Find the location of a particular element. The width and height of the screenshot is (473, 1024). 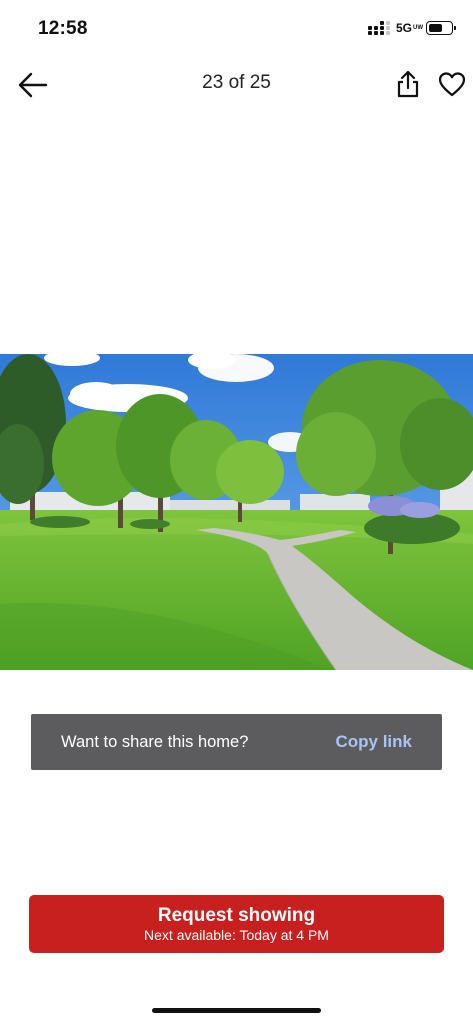

network-indicator: 5G UW is located at coordinates (409, 28).